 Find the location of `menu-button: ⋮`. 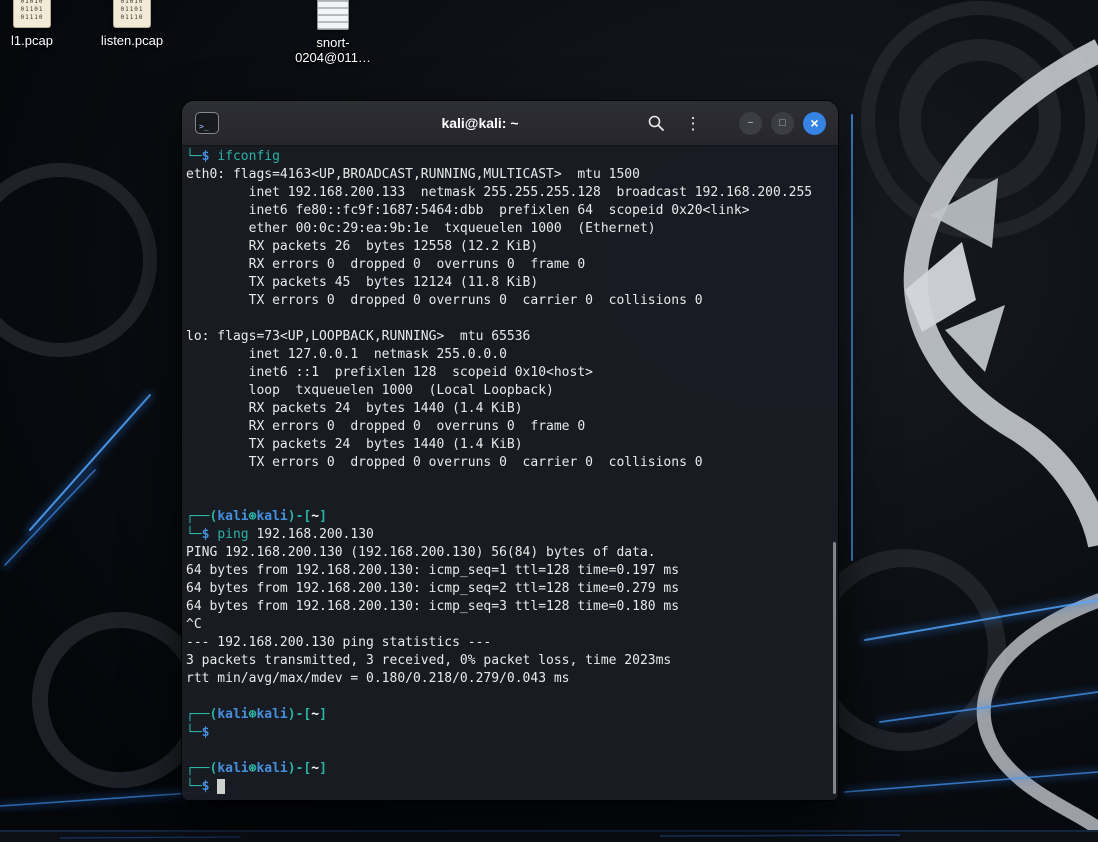

menu-button: ⋮ is located at coordinates (693, 123).